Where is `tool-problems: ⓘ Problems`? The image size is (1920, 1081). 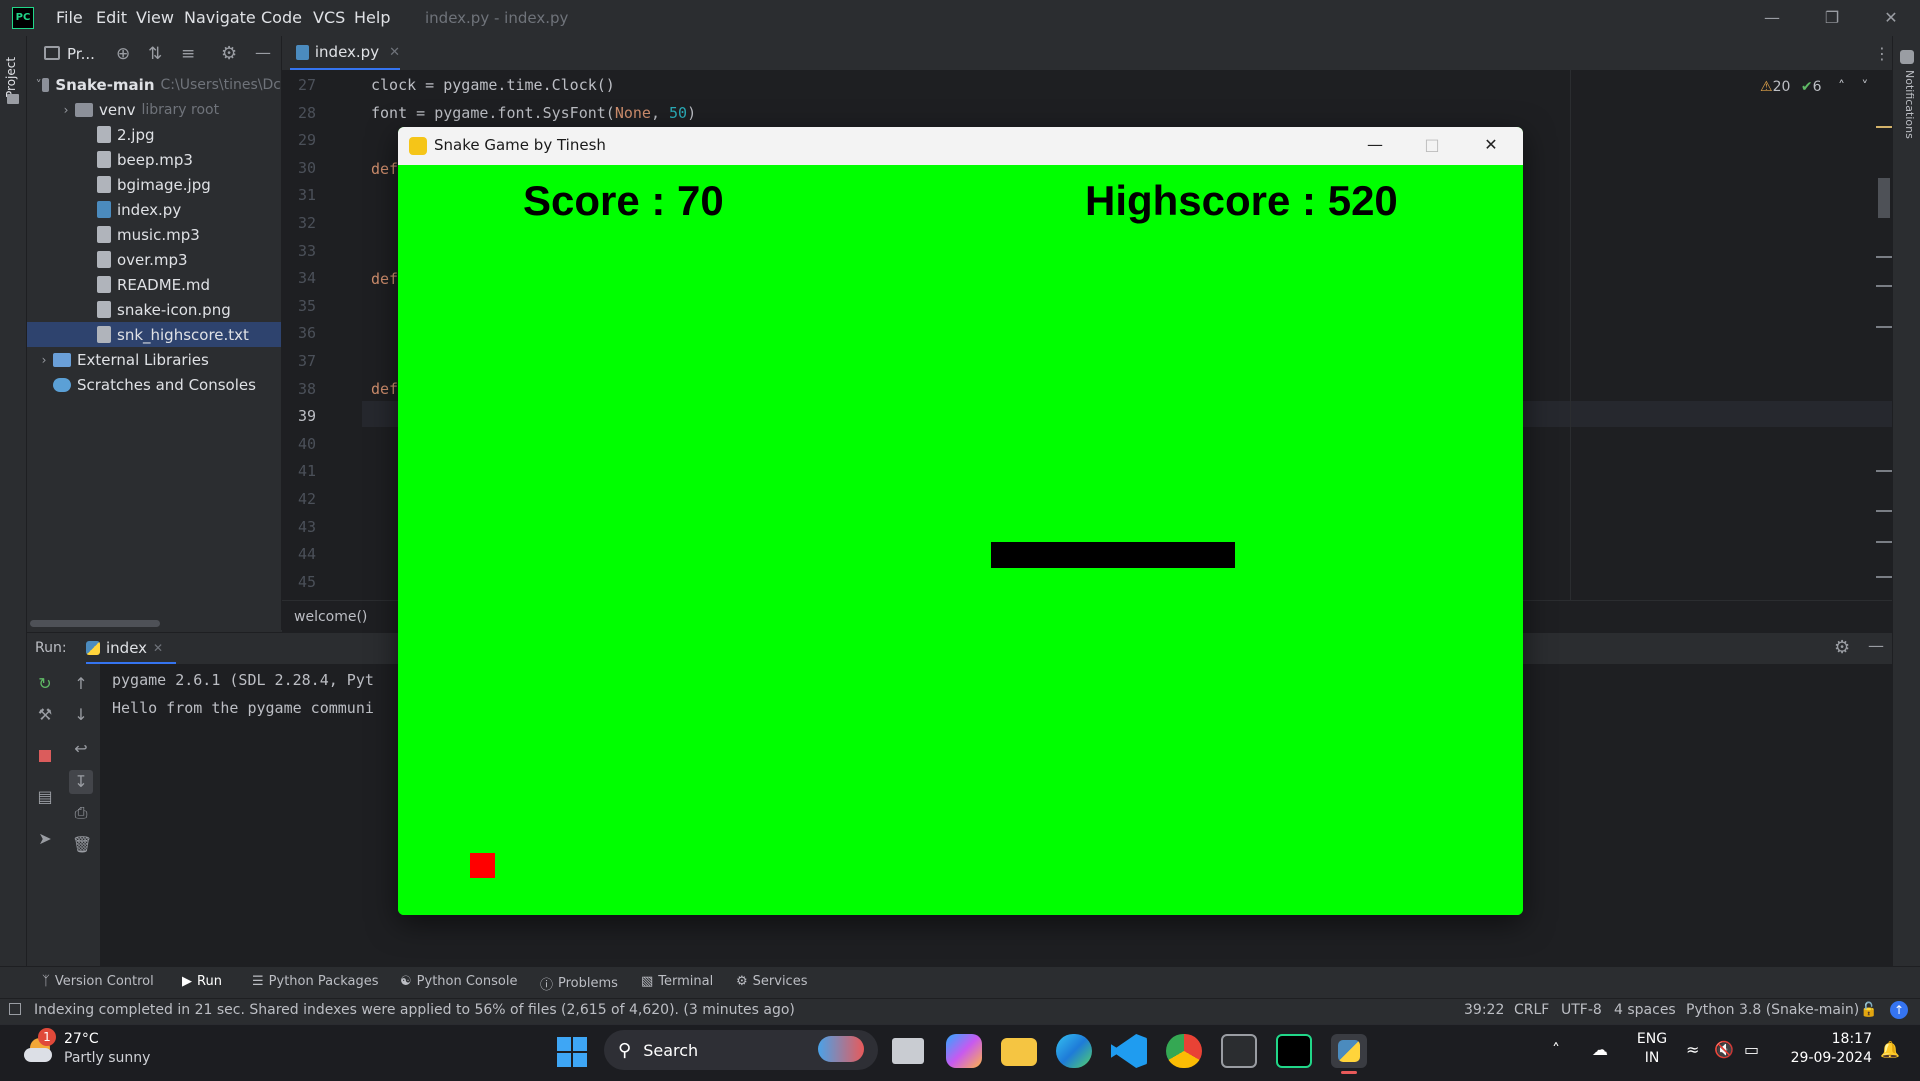 tool-problems: ⓘ Problems is located at coordinates (579, 983).